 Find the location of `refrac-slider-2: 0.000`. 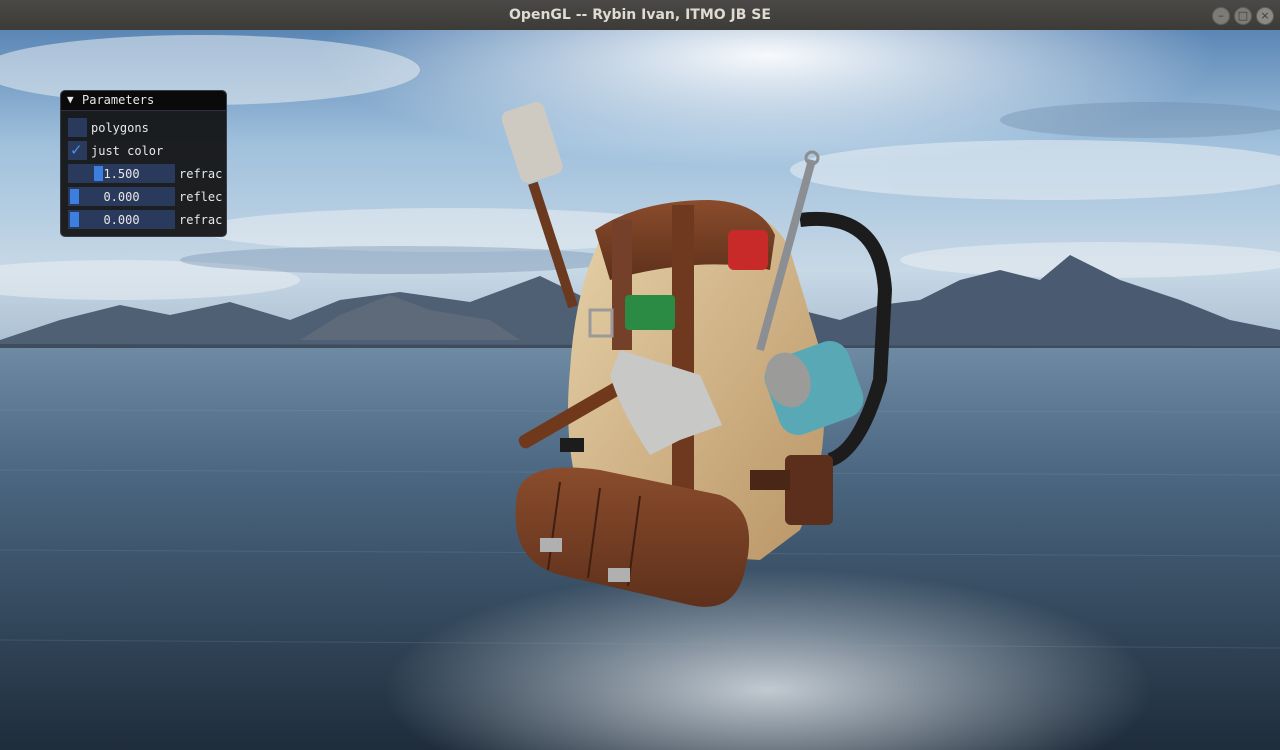

refrac-slider-2: 0.000 is located at coordinates (121, 219).